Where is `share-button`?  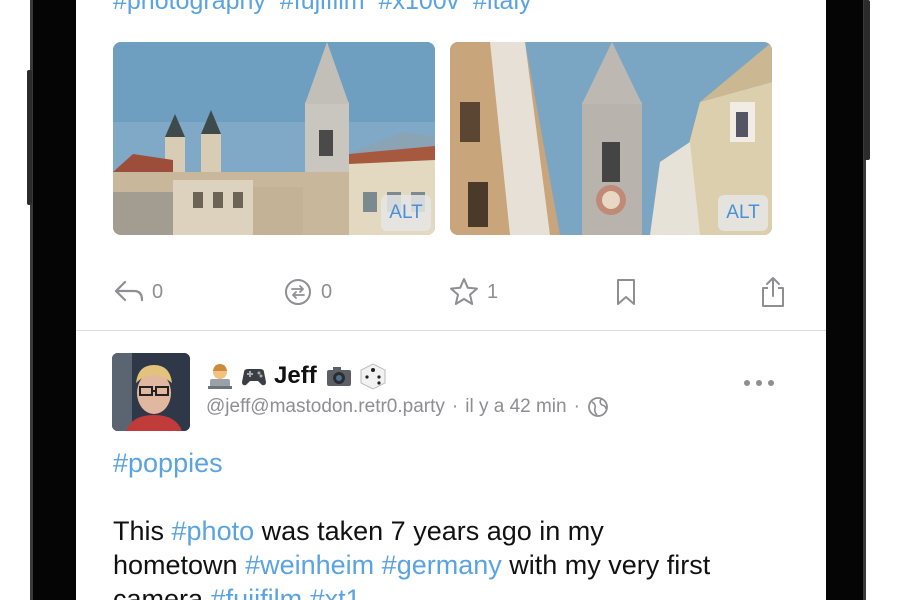
share-button is located at coordinates (773, 292).